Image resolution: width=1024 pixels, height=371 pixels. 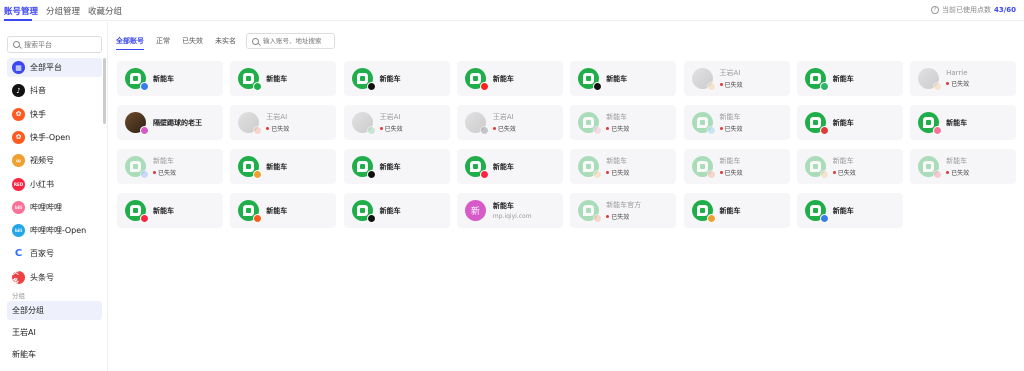 I want to click on account-search-box, so click(x=290, y=41).